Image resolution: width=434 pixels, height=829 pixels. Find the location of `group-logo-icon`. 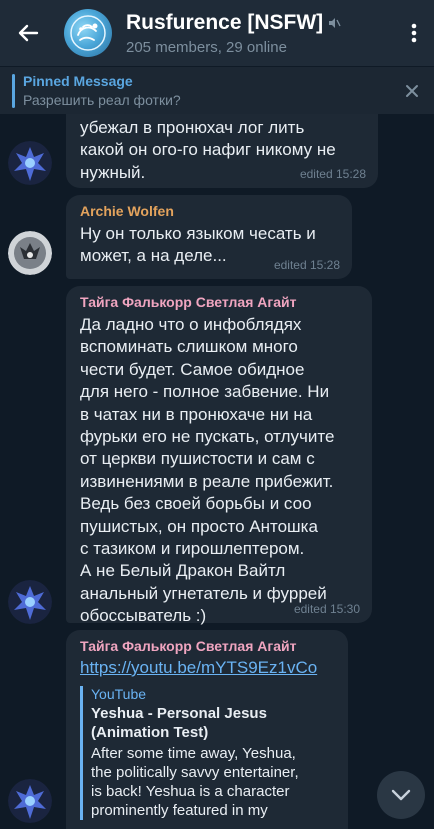

group-logo-icon is located at coordinates (88, 33).